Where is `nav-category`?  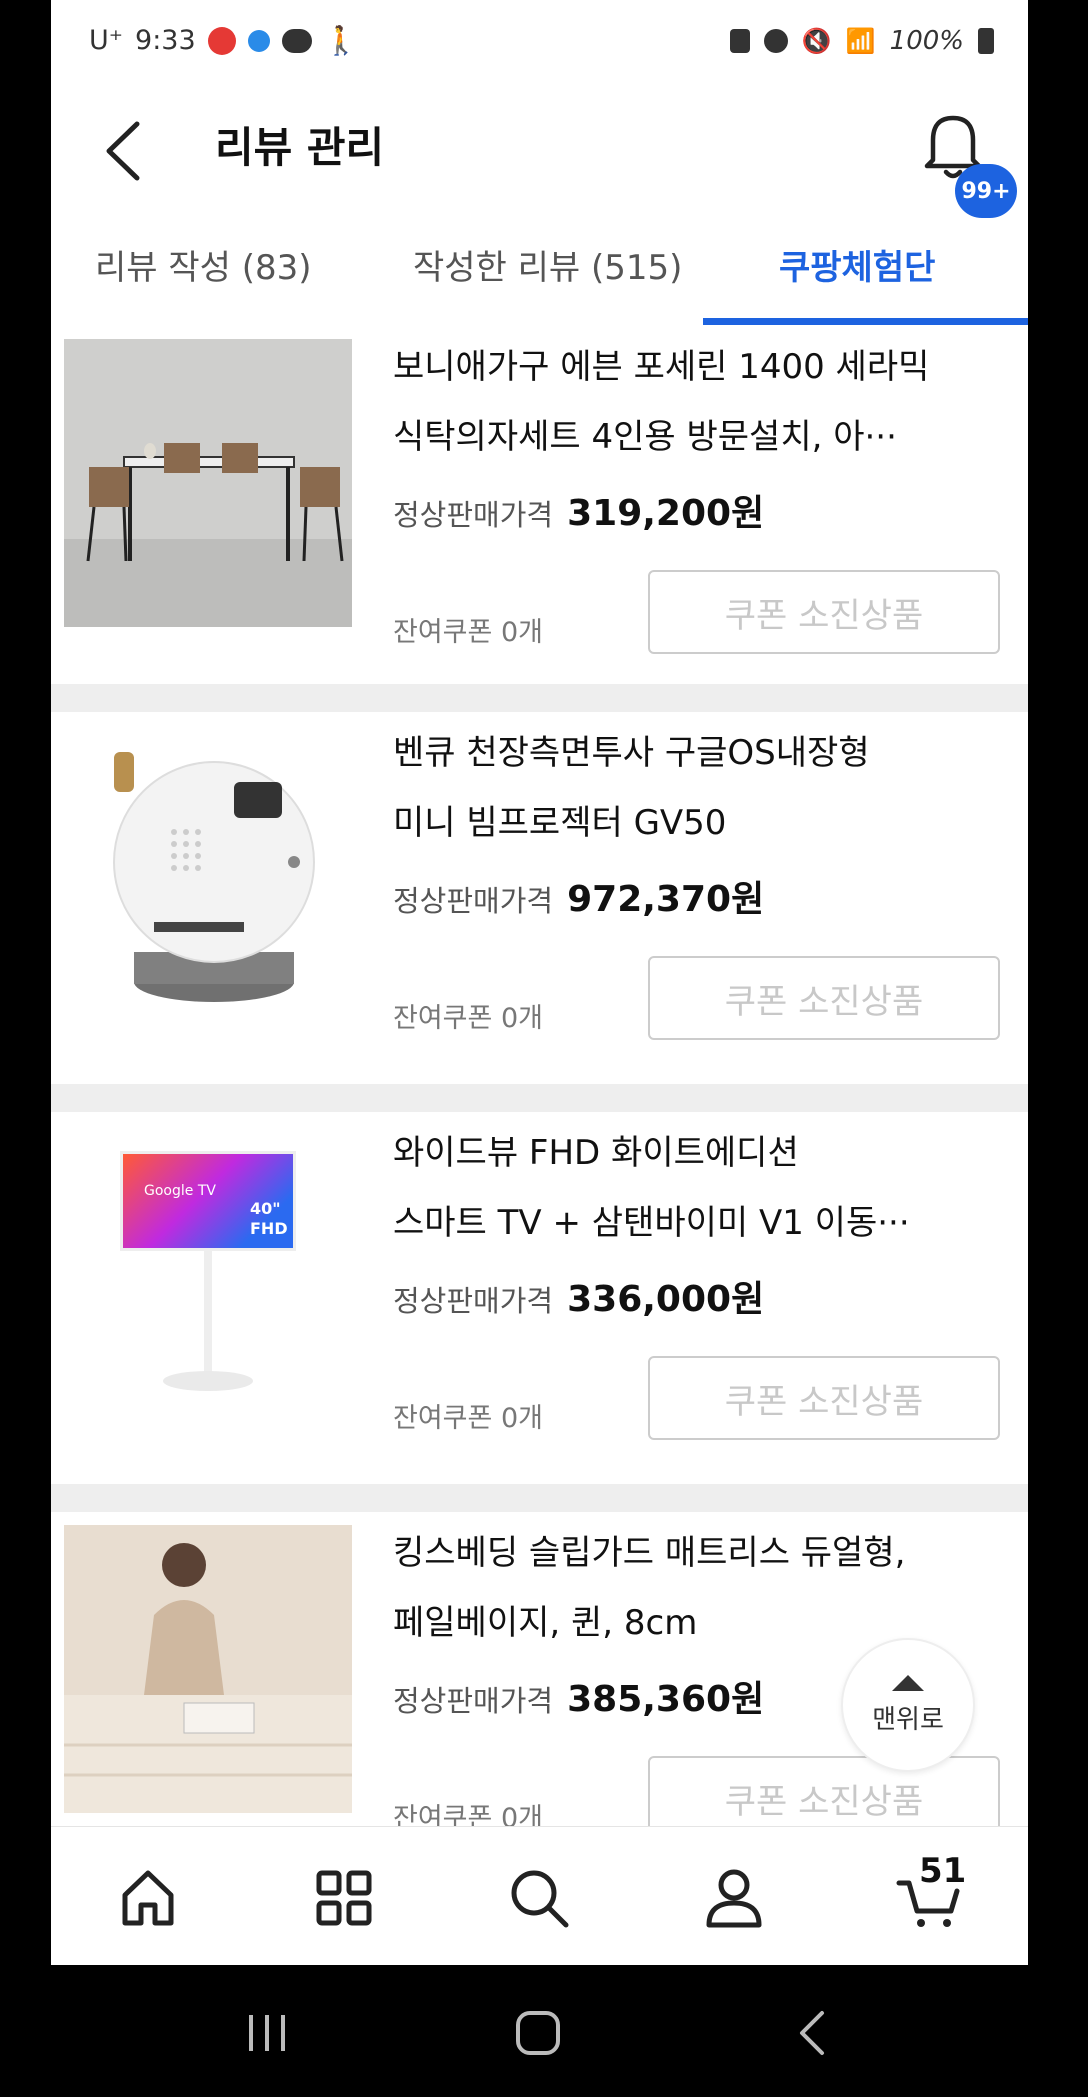 nav-category is located at coordinates (344, 1898).